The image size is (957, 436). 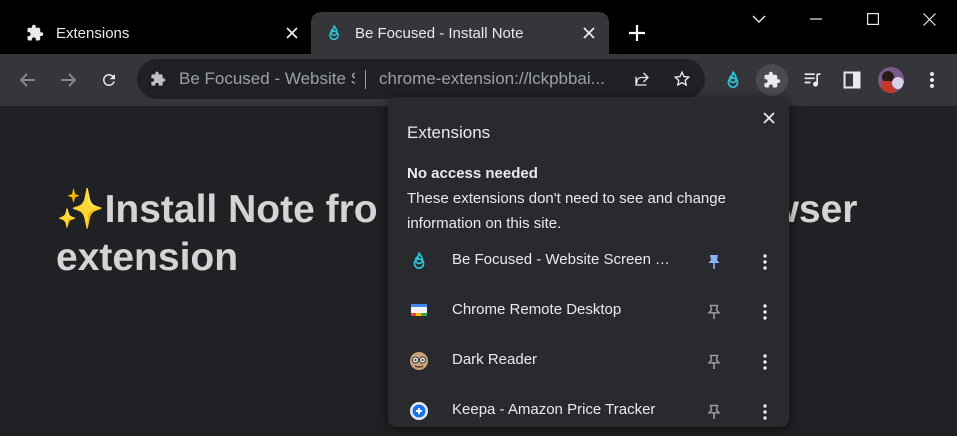 I want to click on extension-row-dark-reader: Dark Reader, so click(x=588, y=361).